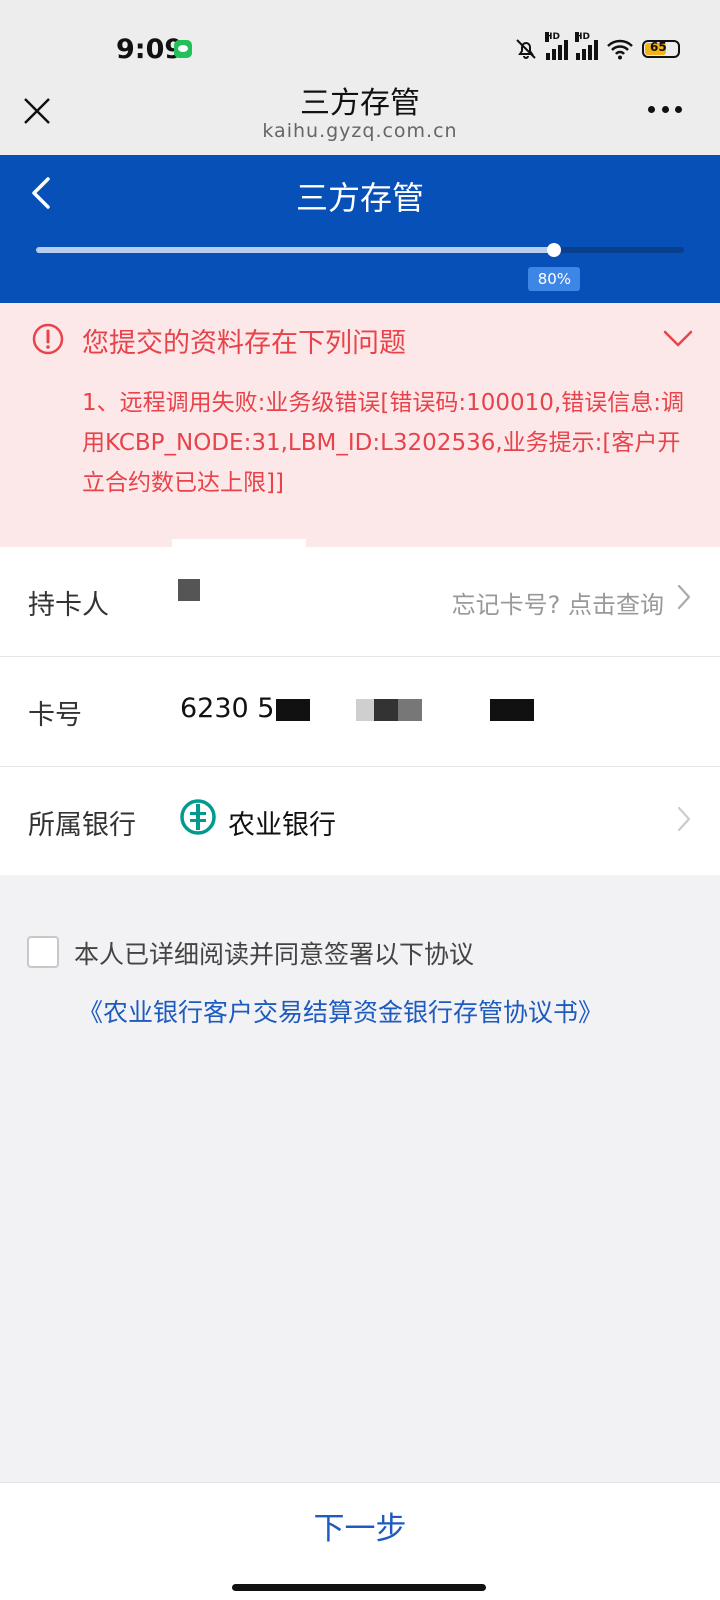 The image size is (720, 1600). Describe the element at coordinates (282, 825) in the screenshot. I see `bank-name: 农业银行` at that location.